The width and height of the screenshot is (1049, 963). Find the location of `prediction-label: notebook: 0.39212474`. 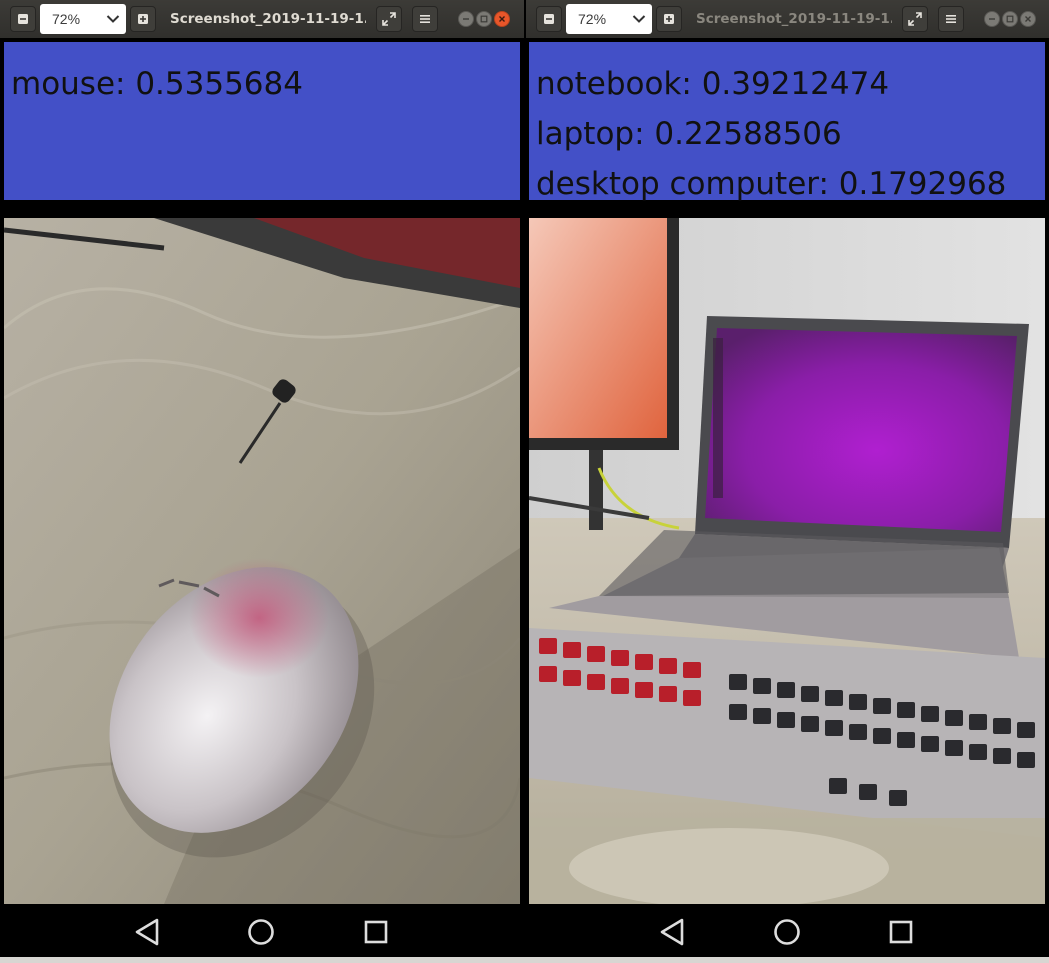

prediction-label: notebook: 0.39212474 is located at coordinates (713, 84).